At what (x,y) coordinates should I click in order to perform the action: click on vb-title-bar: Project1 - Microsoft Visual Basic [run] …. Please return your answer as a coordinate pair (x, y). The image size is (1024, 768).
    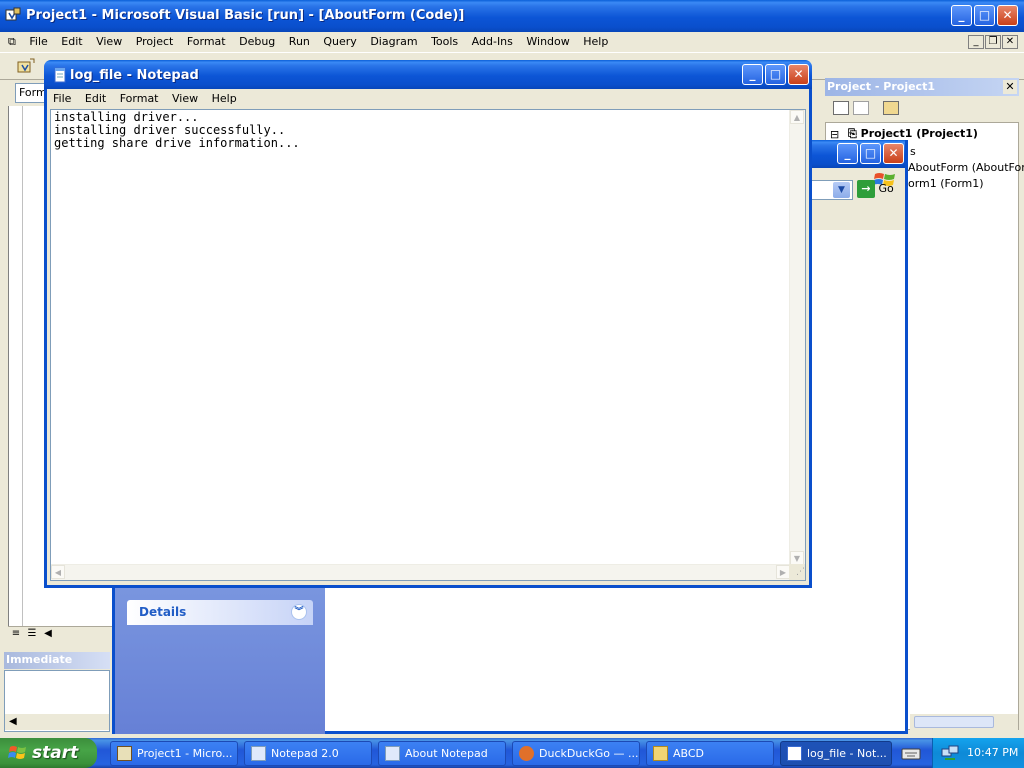
    Looking at the image, I should click on (512, 16).